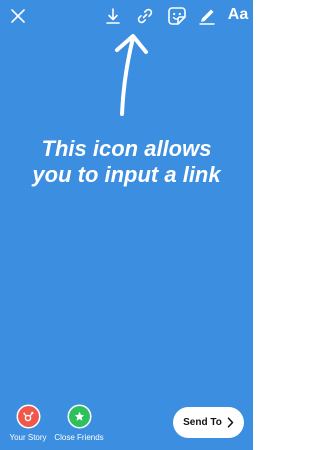 The width and height of the screenshot is (320, 450). I want to click on hubspot-logo-icon, so click(27, 416).